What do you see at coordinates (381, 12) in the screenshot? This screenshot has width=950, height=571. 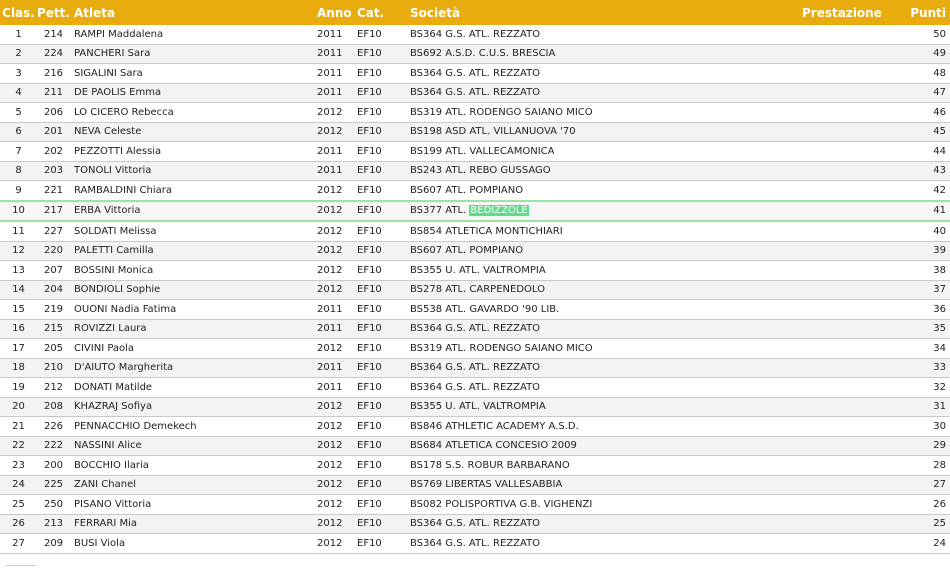 I see `col-cat-header: Cat.` at bounding box center [381, 12].